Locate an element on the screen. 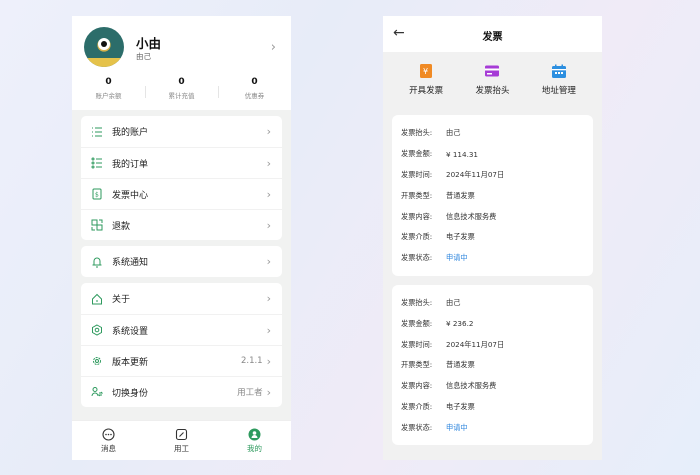 The width and height of the screenshot is (700, 475). menu-item-switch-identity: 切换身份 用工者 › is located at coordinates (181, 391).